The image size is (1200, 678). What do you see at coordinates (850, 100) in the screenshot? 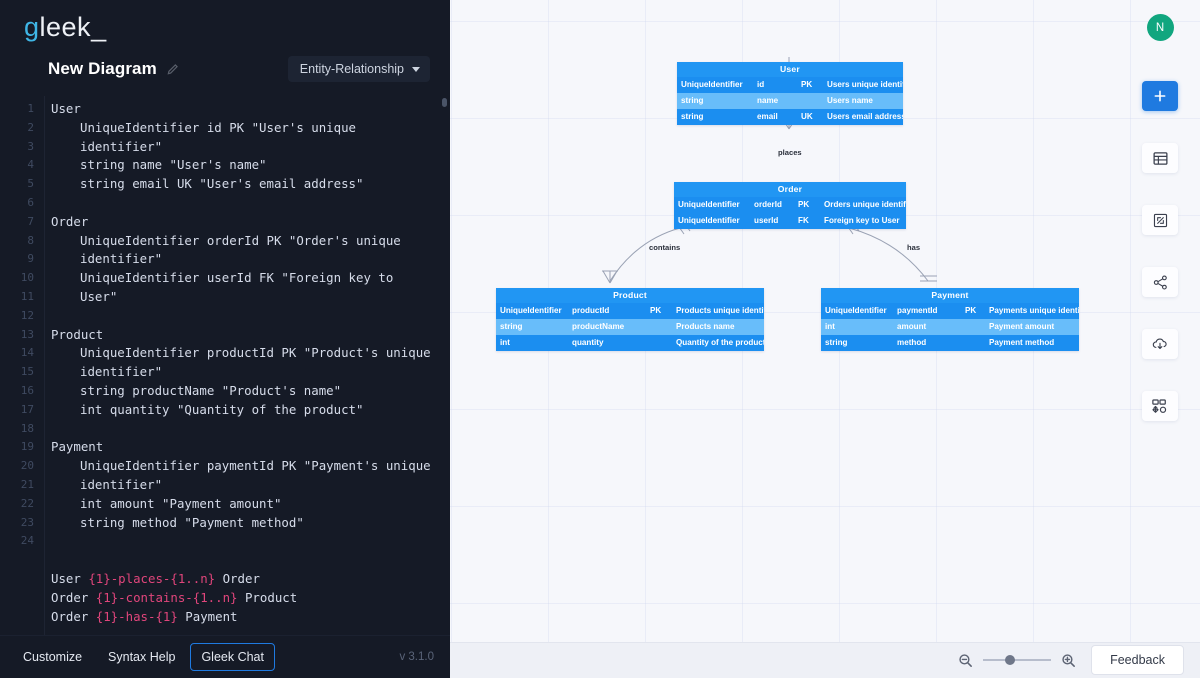
I see `attribute-description: Users name` at bounding box center [850, 100].